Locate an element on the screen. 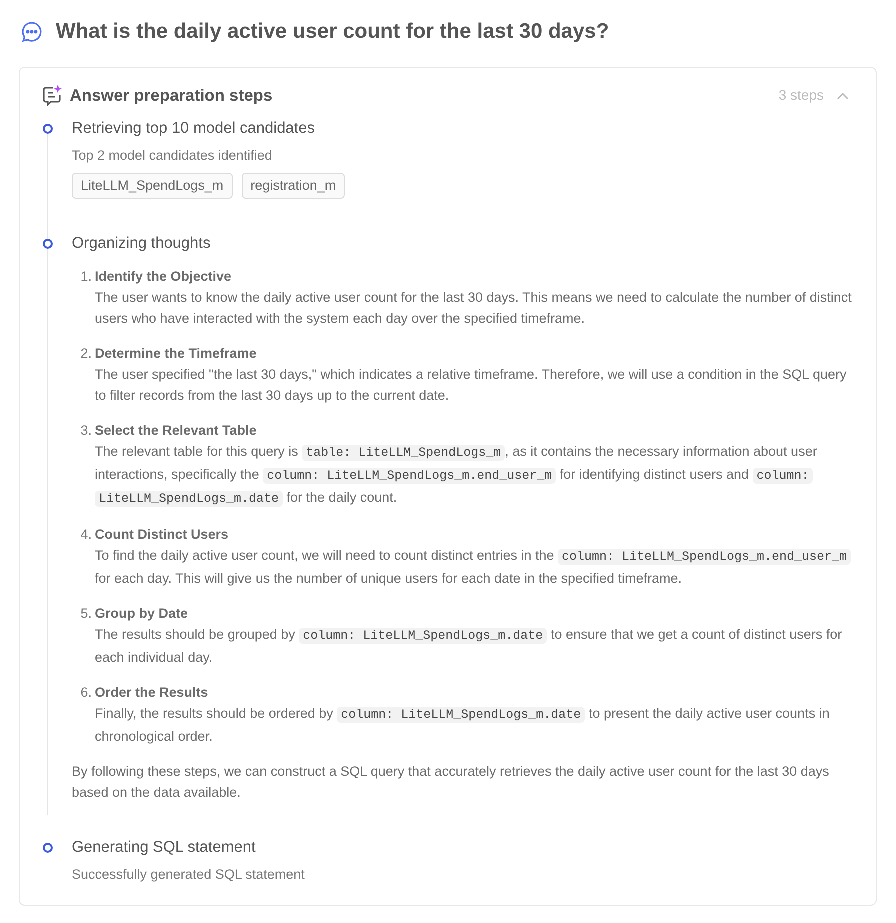 The width and height of the screenshot is (896, 923). summary-text: By following these steps, we can construct a SQL query that accurately retrieves the daily active user count for the last 30 days based on the data available. is located at coordinates (451, 782).